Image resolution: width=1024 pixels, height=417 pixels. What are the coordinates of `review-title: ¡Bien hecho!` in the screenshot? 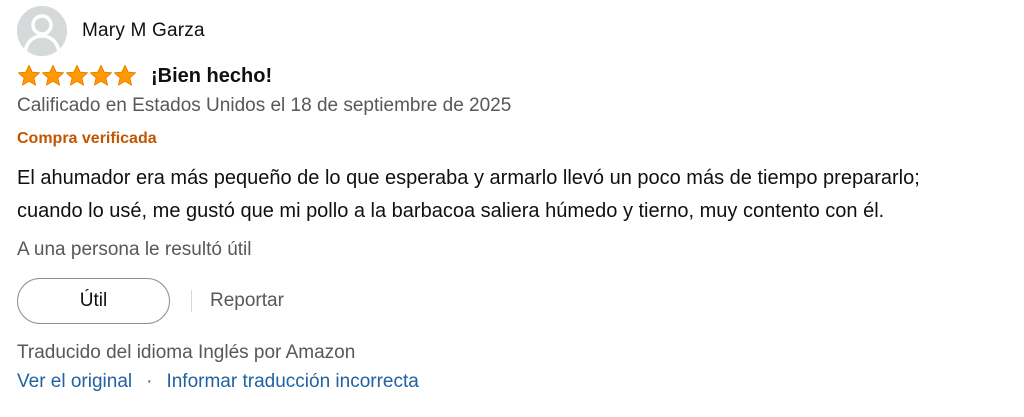 It's located at (211, 76).